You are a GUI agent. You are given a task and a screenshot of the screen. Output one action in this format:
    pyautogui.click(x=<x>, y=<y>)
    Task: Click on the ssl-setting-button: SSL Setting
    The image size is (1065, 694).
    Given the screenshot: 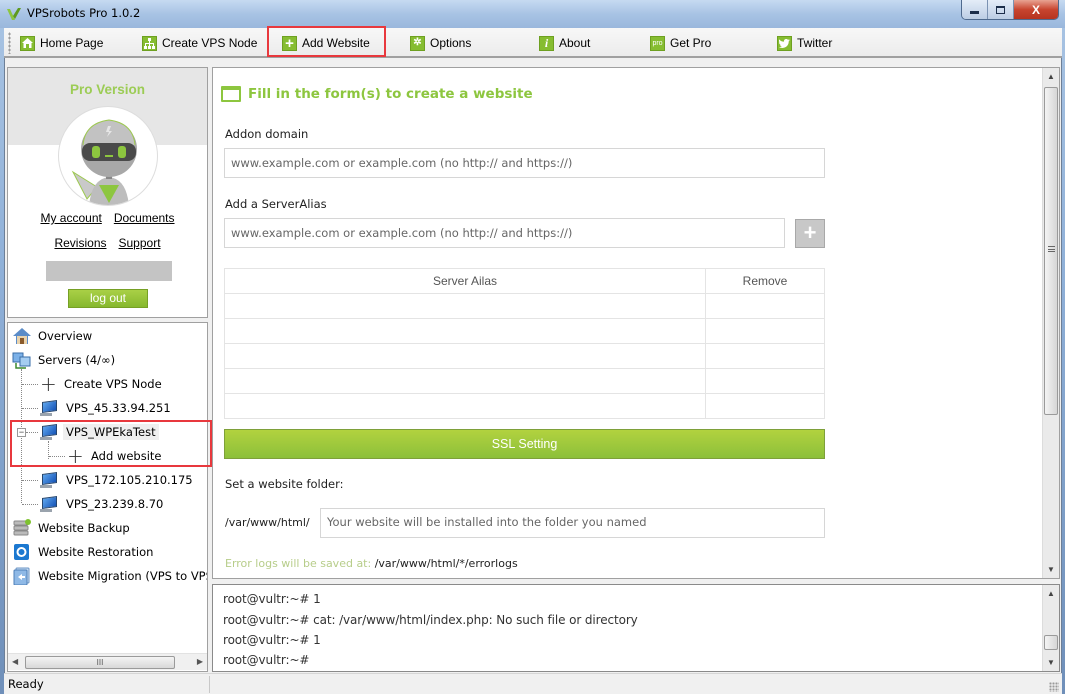 What is the action you would take?
    pyautogui.click(x=524, y=444)
    